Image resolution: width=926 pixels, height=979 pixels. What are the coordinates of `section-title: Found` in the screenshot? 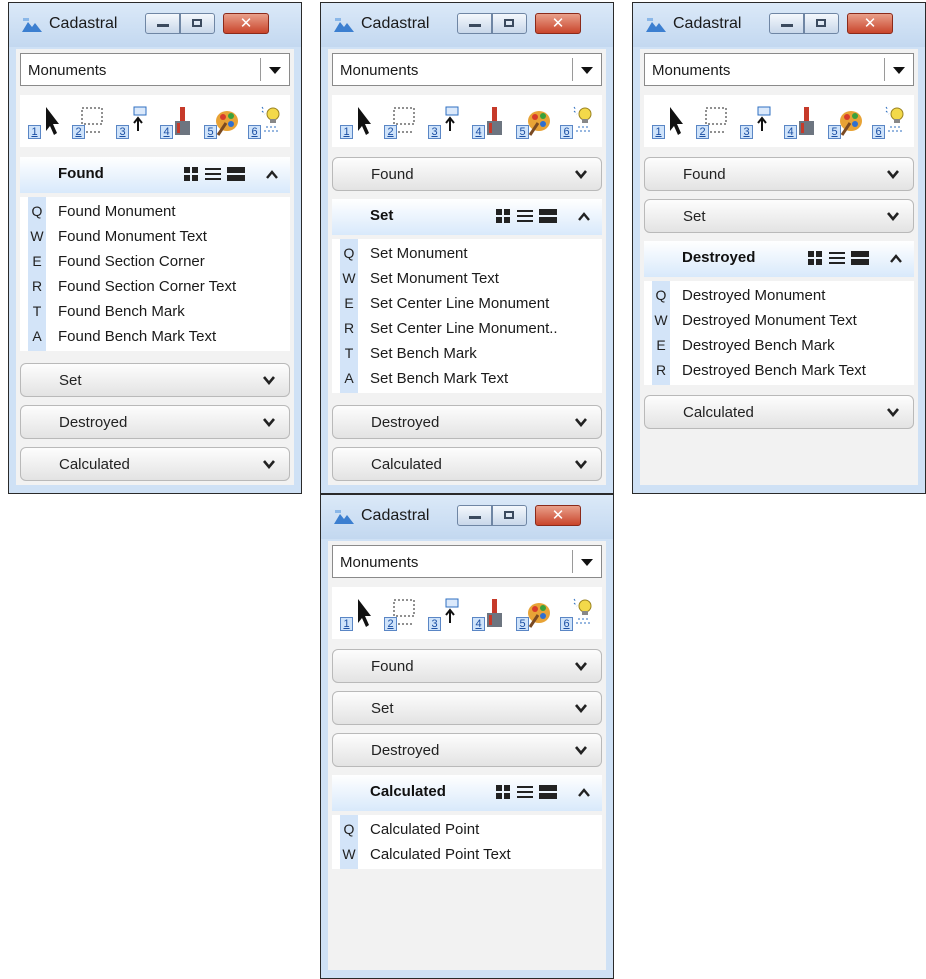 It's located at (81, 173).